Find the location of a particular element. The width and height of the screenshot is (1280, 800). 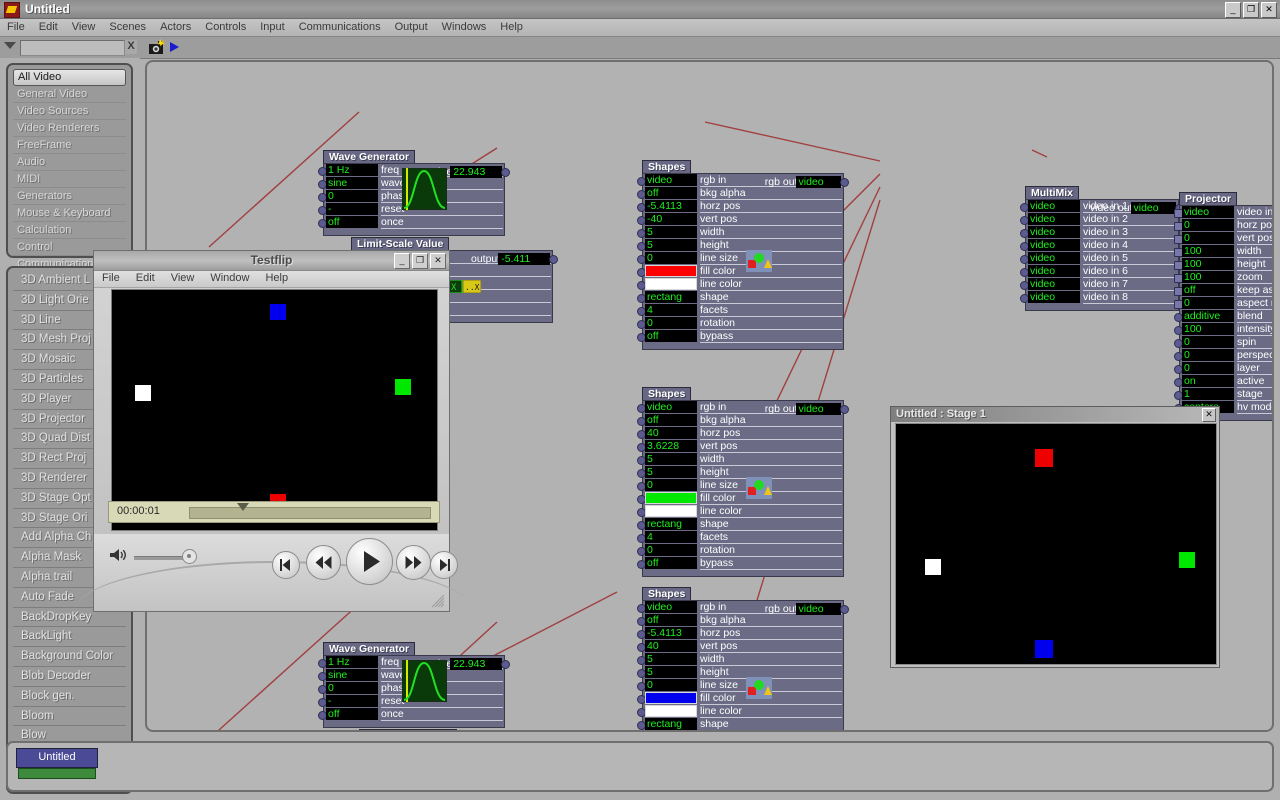

testflip-close-button: ✕ is located at coordinates (438, 261).